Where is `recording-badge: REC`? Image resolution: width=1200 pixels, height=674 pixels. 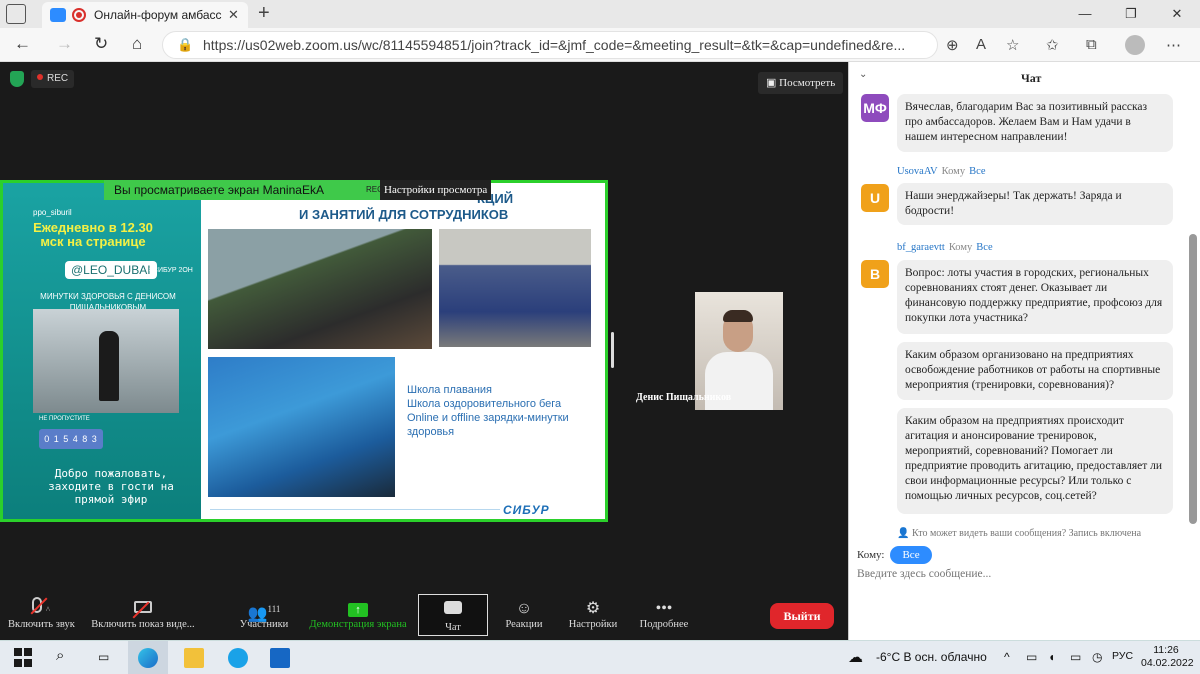 recording-badge: REC is located at coordinates (53, 79).